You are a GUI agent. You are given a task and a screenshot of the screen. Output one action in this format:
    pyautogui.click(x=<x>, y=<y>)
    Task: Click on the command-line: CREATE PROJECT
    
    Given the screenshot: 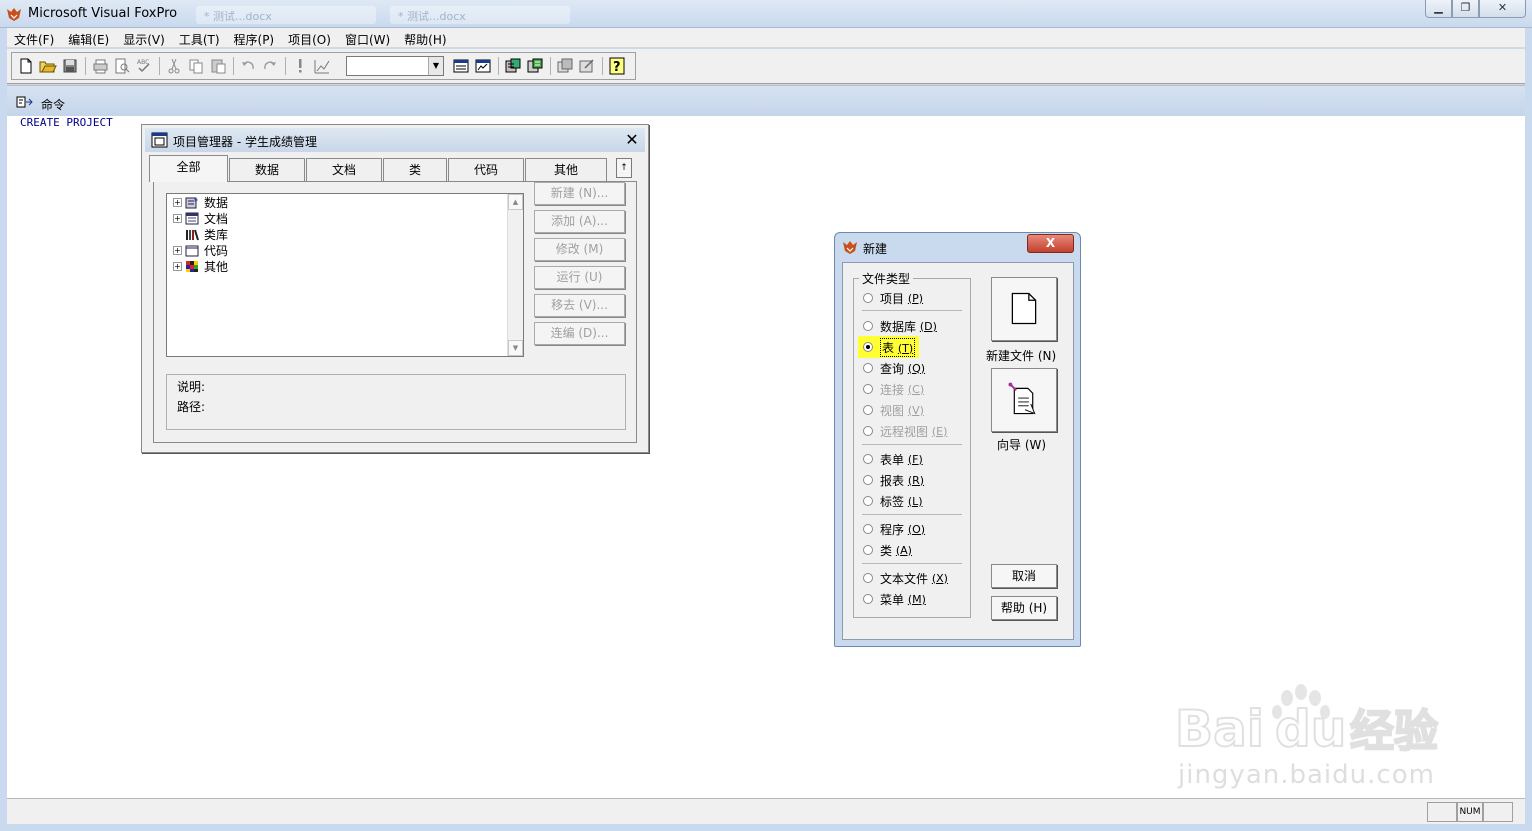 What is the action you would take?
    pyautogui.click(x=66, y=122)
    